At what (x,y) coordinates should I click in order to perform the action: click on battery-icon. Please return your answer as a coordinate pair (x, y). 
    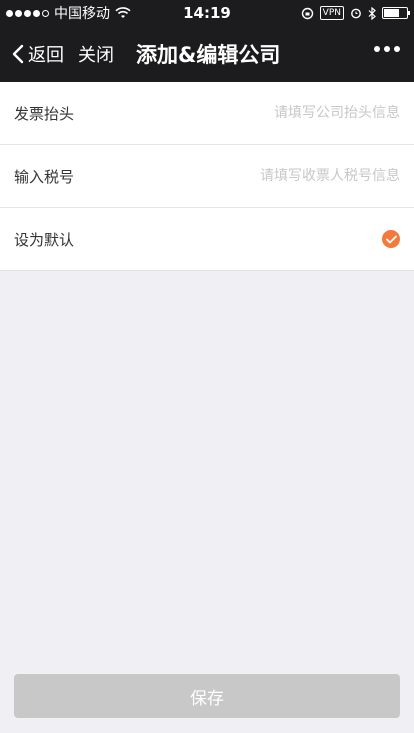
    Looking at the image, I should click on (396, 13).